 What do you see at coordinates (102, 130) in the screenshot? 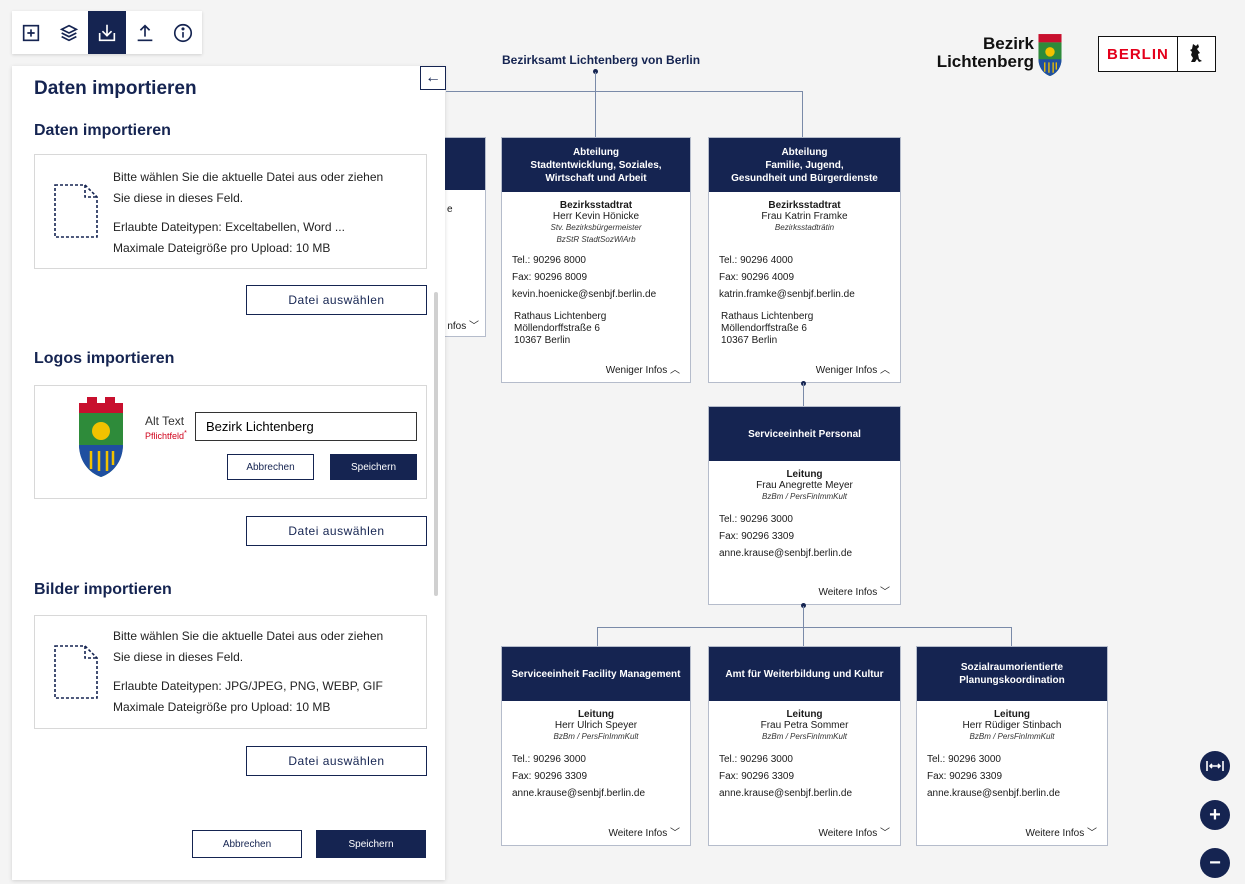
I see `data-section-title: Daten importieren` at bounding box center [102, 130].